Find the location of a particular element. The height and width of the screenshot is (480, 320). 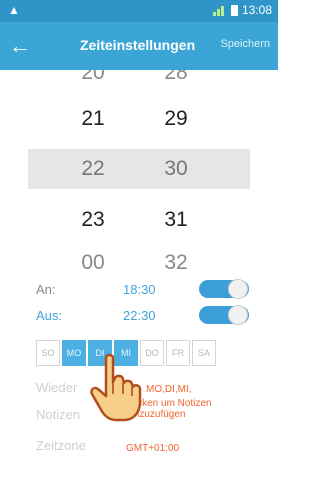

status-bar: ▲ 13:08 is located at coordinates (139, 11).